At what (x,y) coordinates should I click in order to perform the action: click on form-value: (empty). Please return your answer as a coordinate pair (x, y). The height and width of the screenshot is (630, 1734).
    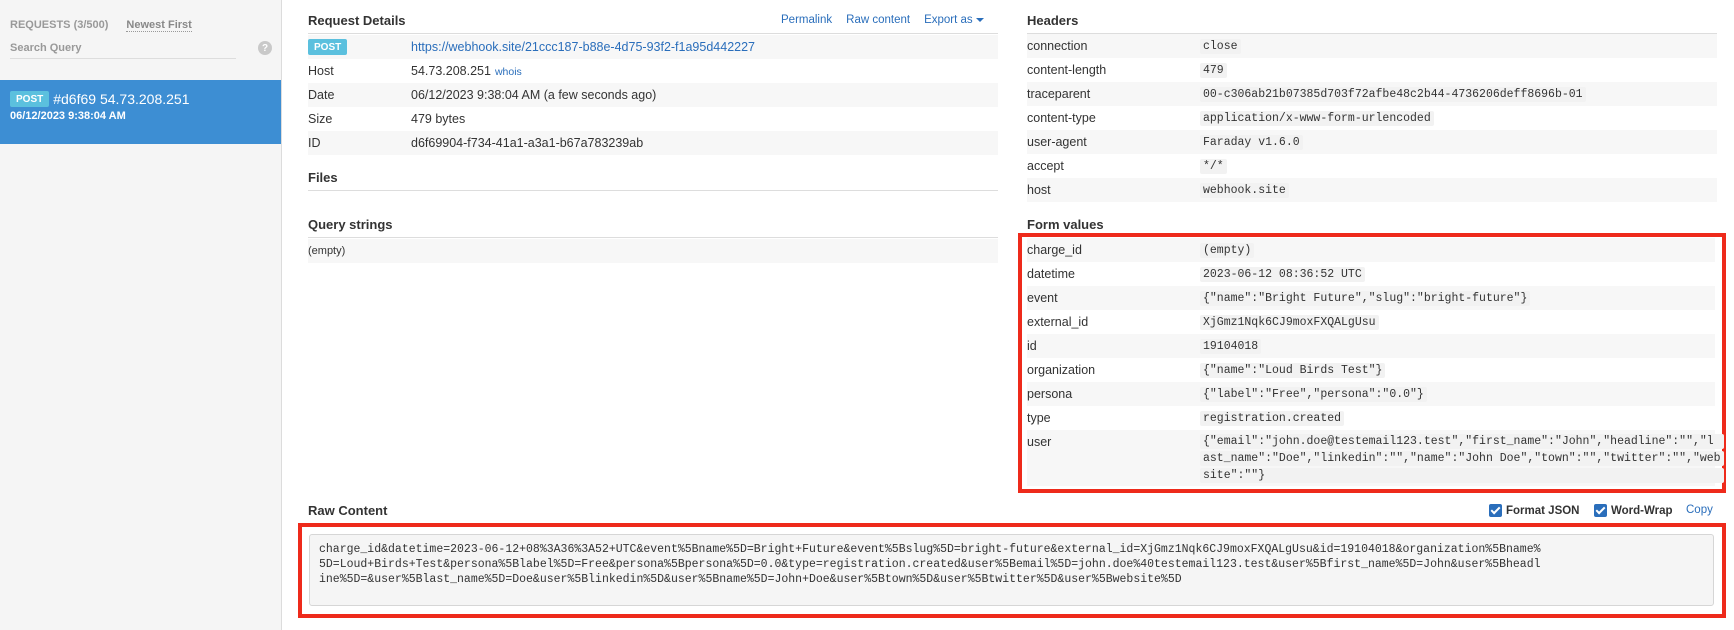
    Looking at the image, I should click on (1227, 250).